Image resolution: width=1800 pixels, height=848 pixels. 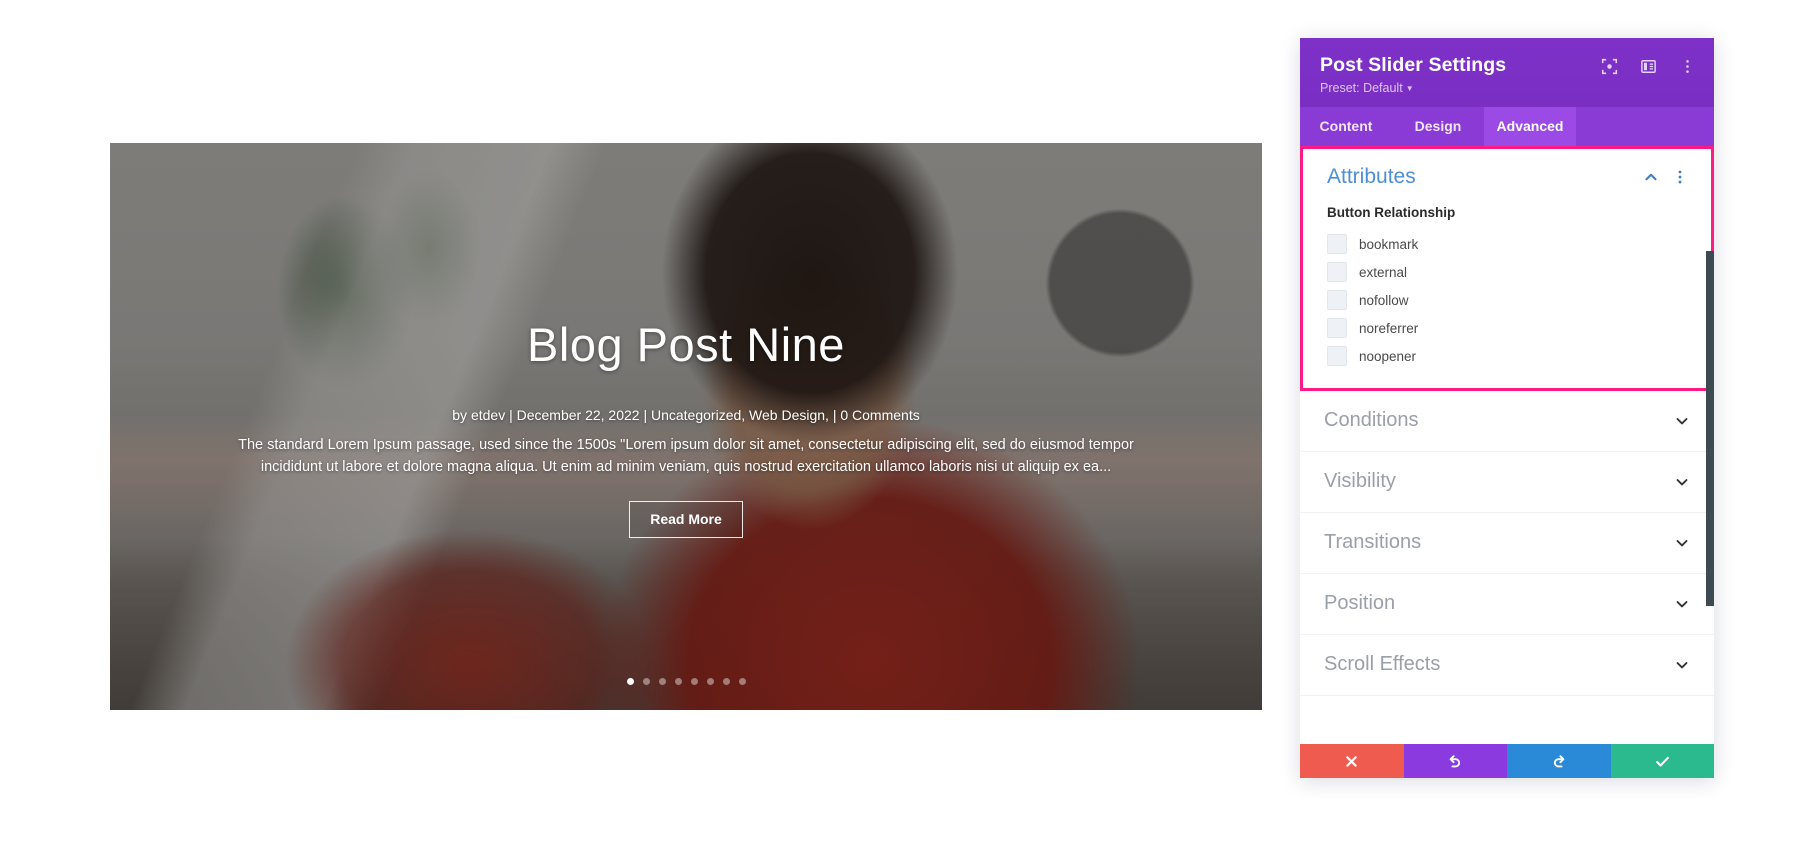 I want to click on preset-selector: Preset: Default ▼, so click(x=1507, y=88).